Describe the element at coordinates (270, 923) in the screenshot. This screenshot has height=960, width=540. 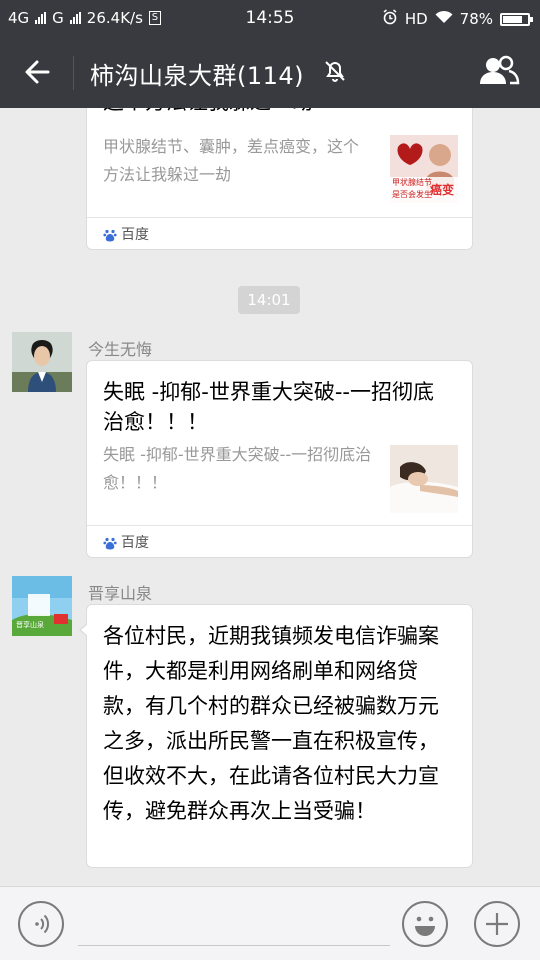
I see `input-bar` at that location.